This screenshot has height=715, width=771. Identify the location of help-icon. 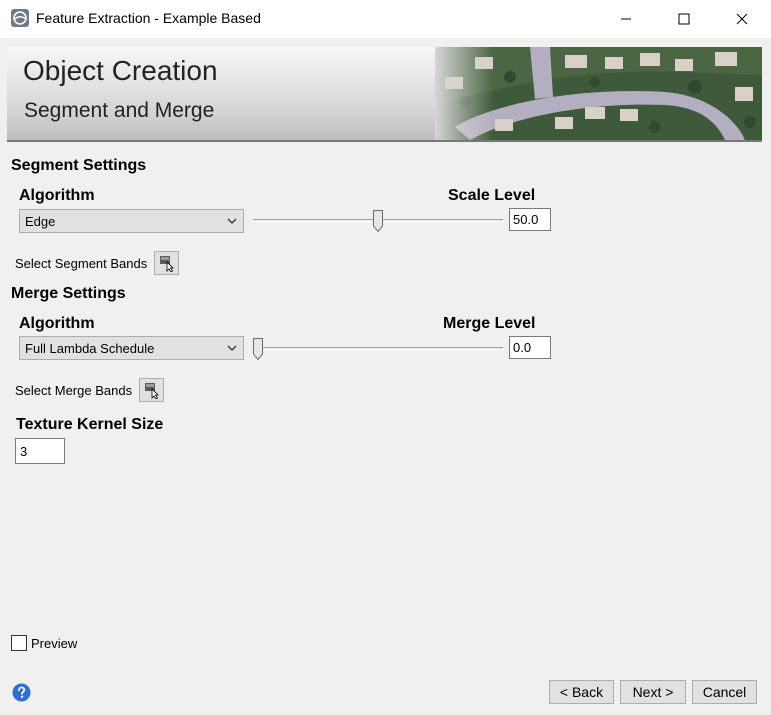
(21, 692).